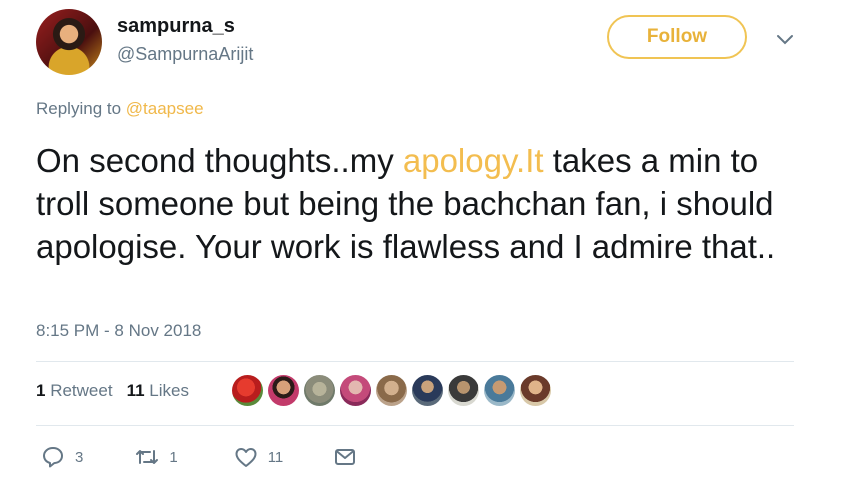  Describe the element at coordinates (259, 457) in the screenshot. I see `like-button: 11` at that location.